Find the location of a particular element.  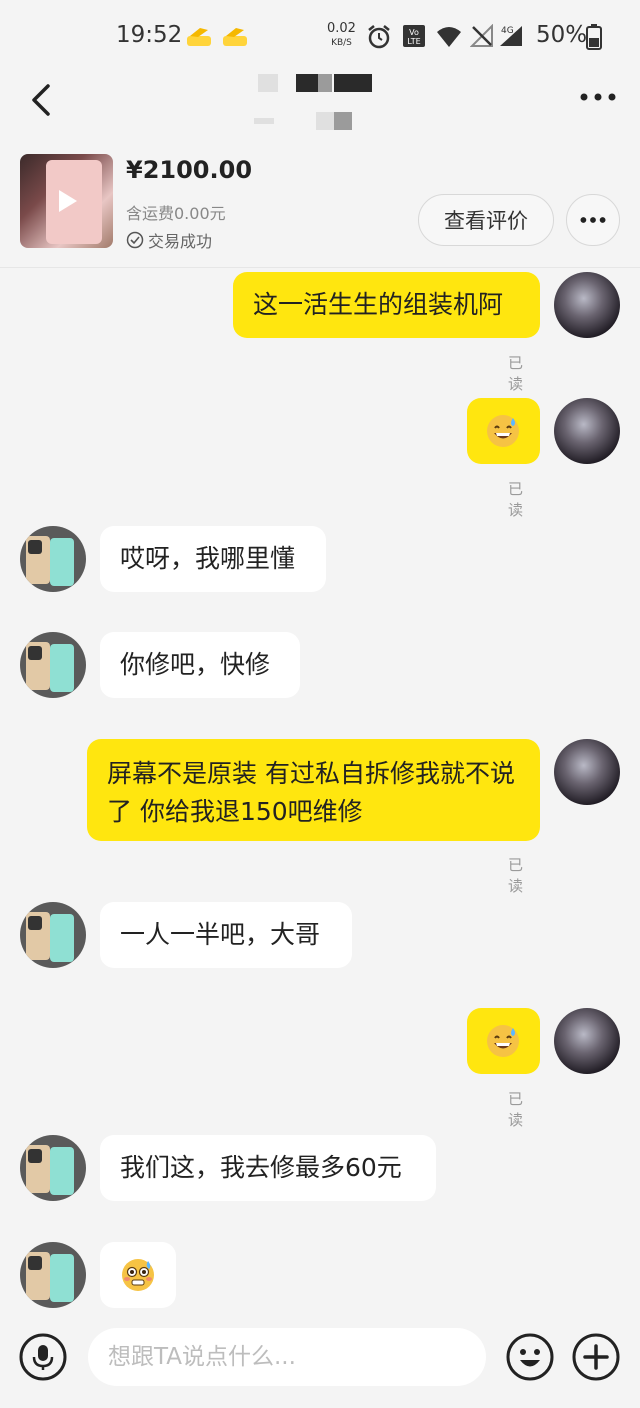

chat-input-bar is located at coordinates (320, 1363).